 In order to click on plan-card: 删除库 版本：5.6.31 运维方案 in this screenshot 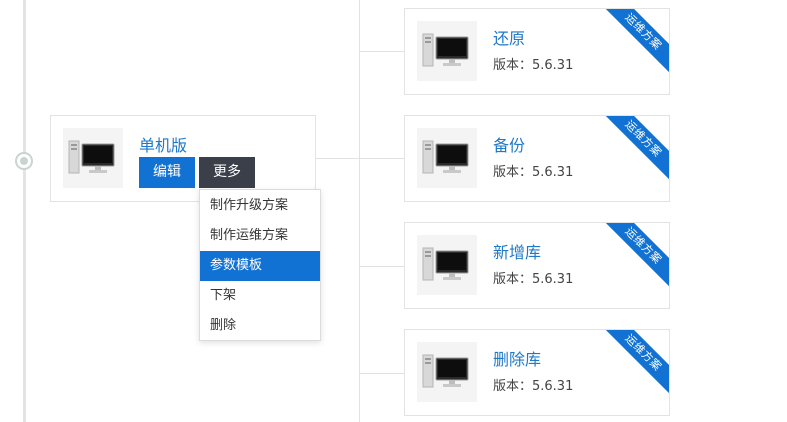, I will do `click(537, 372)`.